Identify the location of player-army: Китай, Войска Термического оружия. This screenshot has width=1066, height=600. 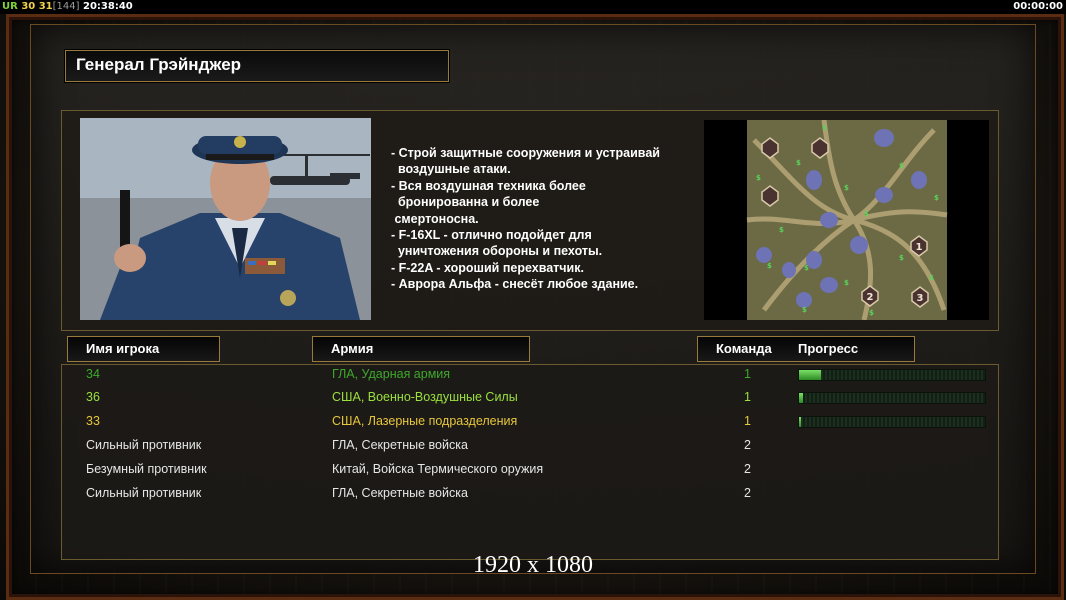
(438, 469).